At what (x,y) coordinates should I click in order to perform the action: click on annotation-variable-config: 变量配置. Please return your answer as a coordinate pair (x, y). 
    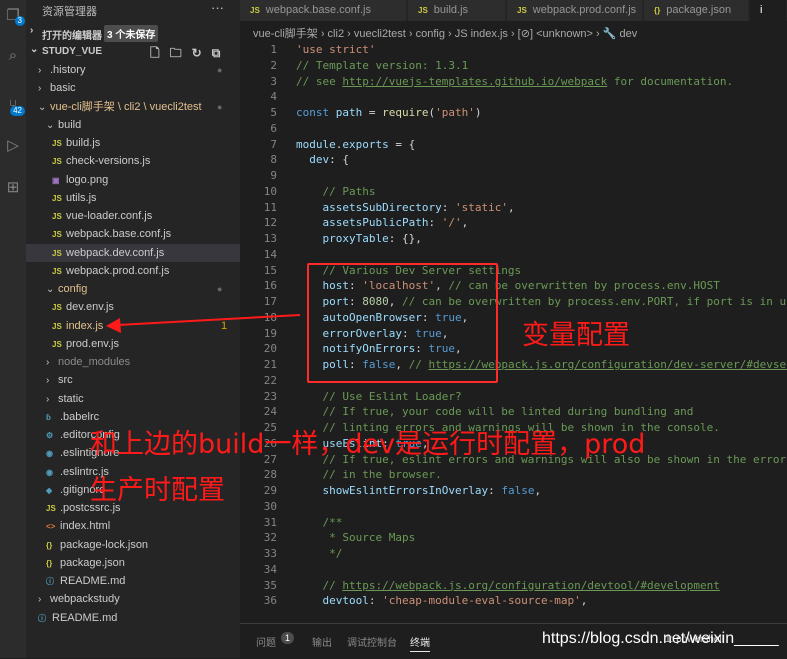
    Looking at the image, I should click on (576, 335).